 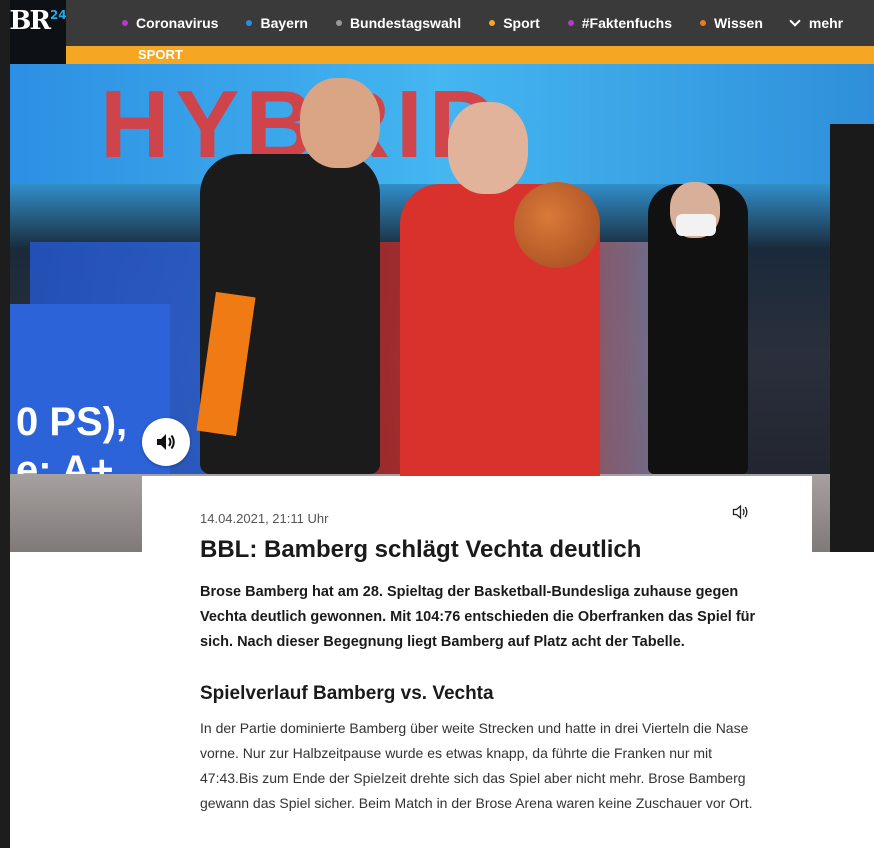 I want to click on nav-item-wissen: Wissen, so click(x=731, y=23).